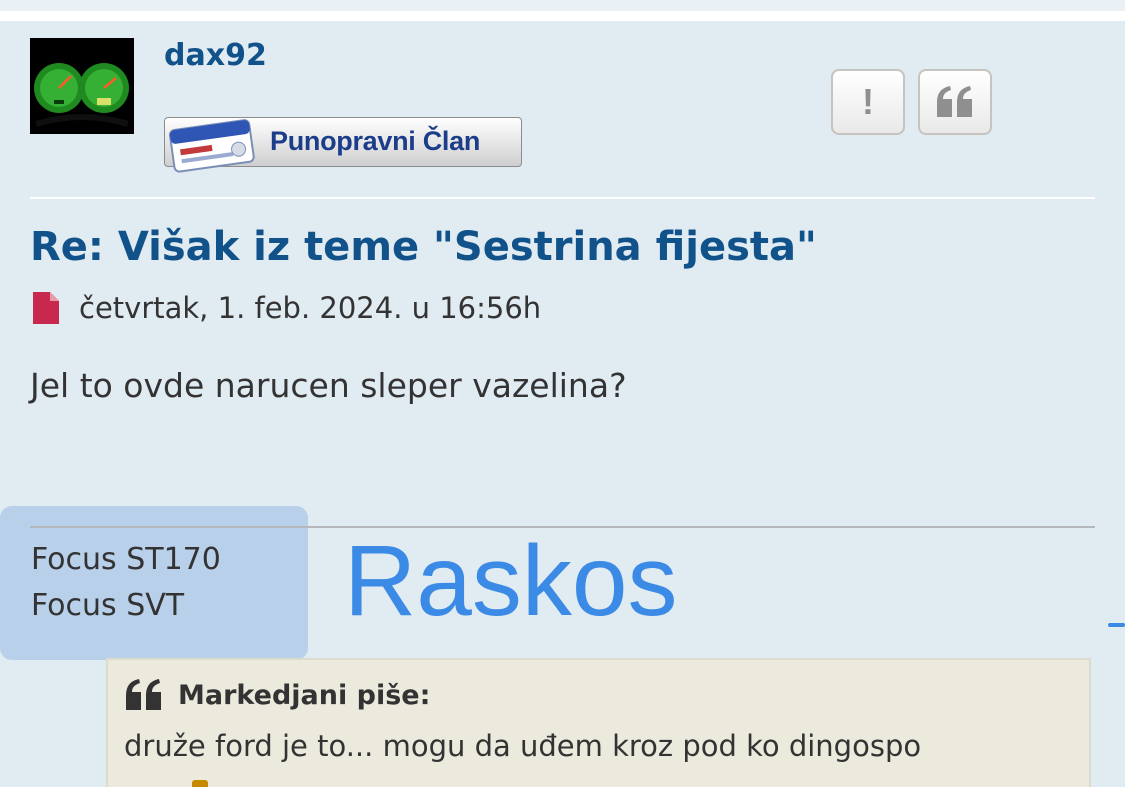  Describe the element at coordinates (562, 198) in the screenshot. I see `header-separator` at that location.